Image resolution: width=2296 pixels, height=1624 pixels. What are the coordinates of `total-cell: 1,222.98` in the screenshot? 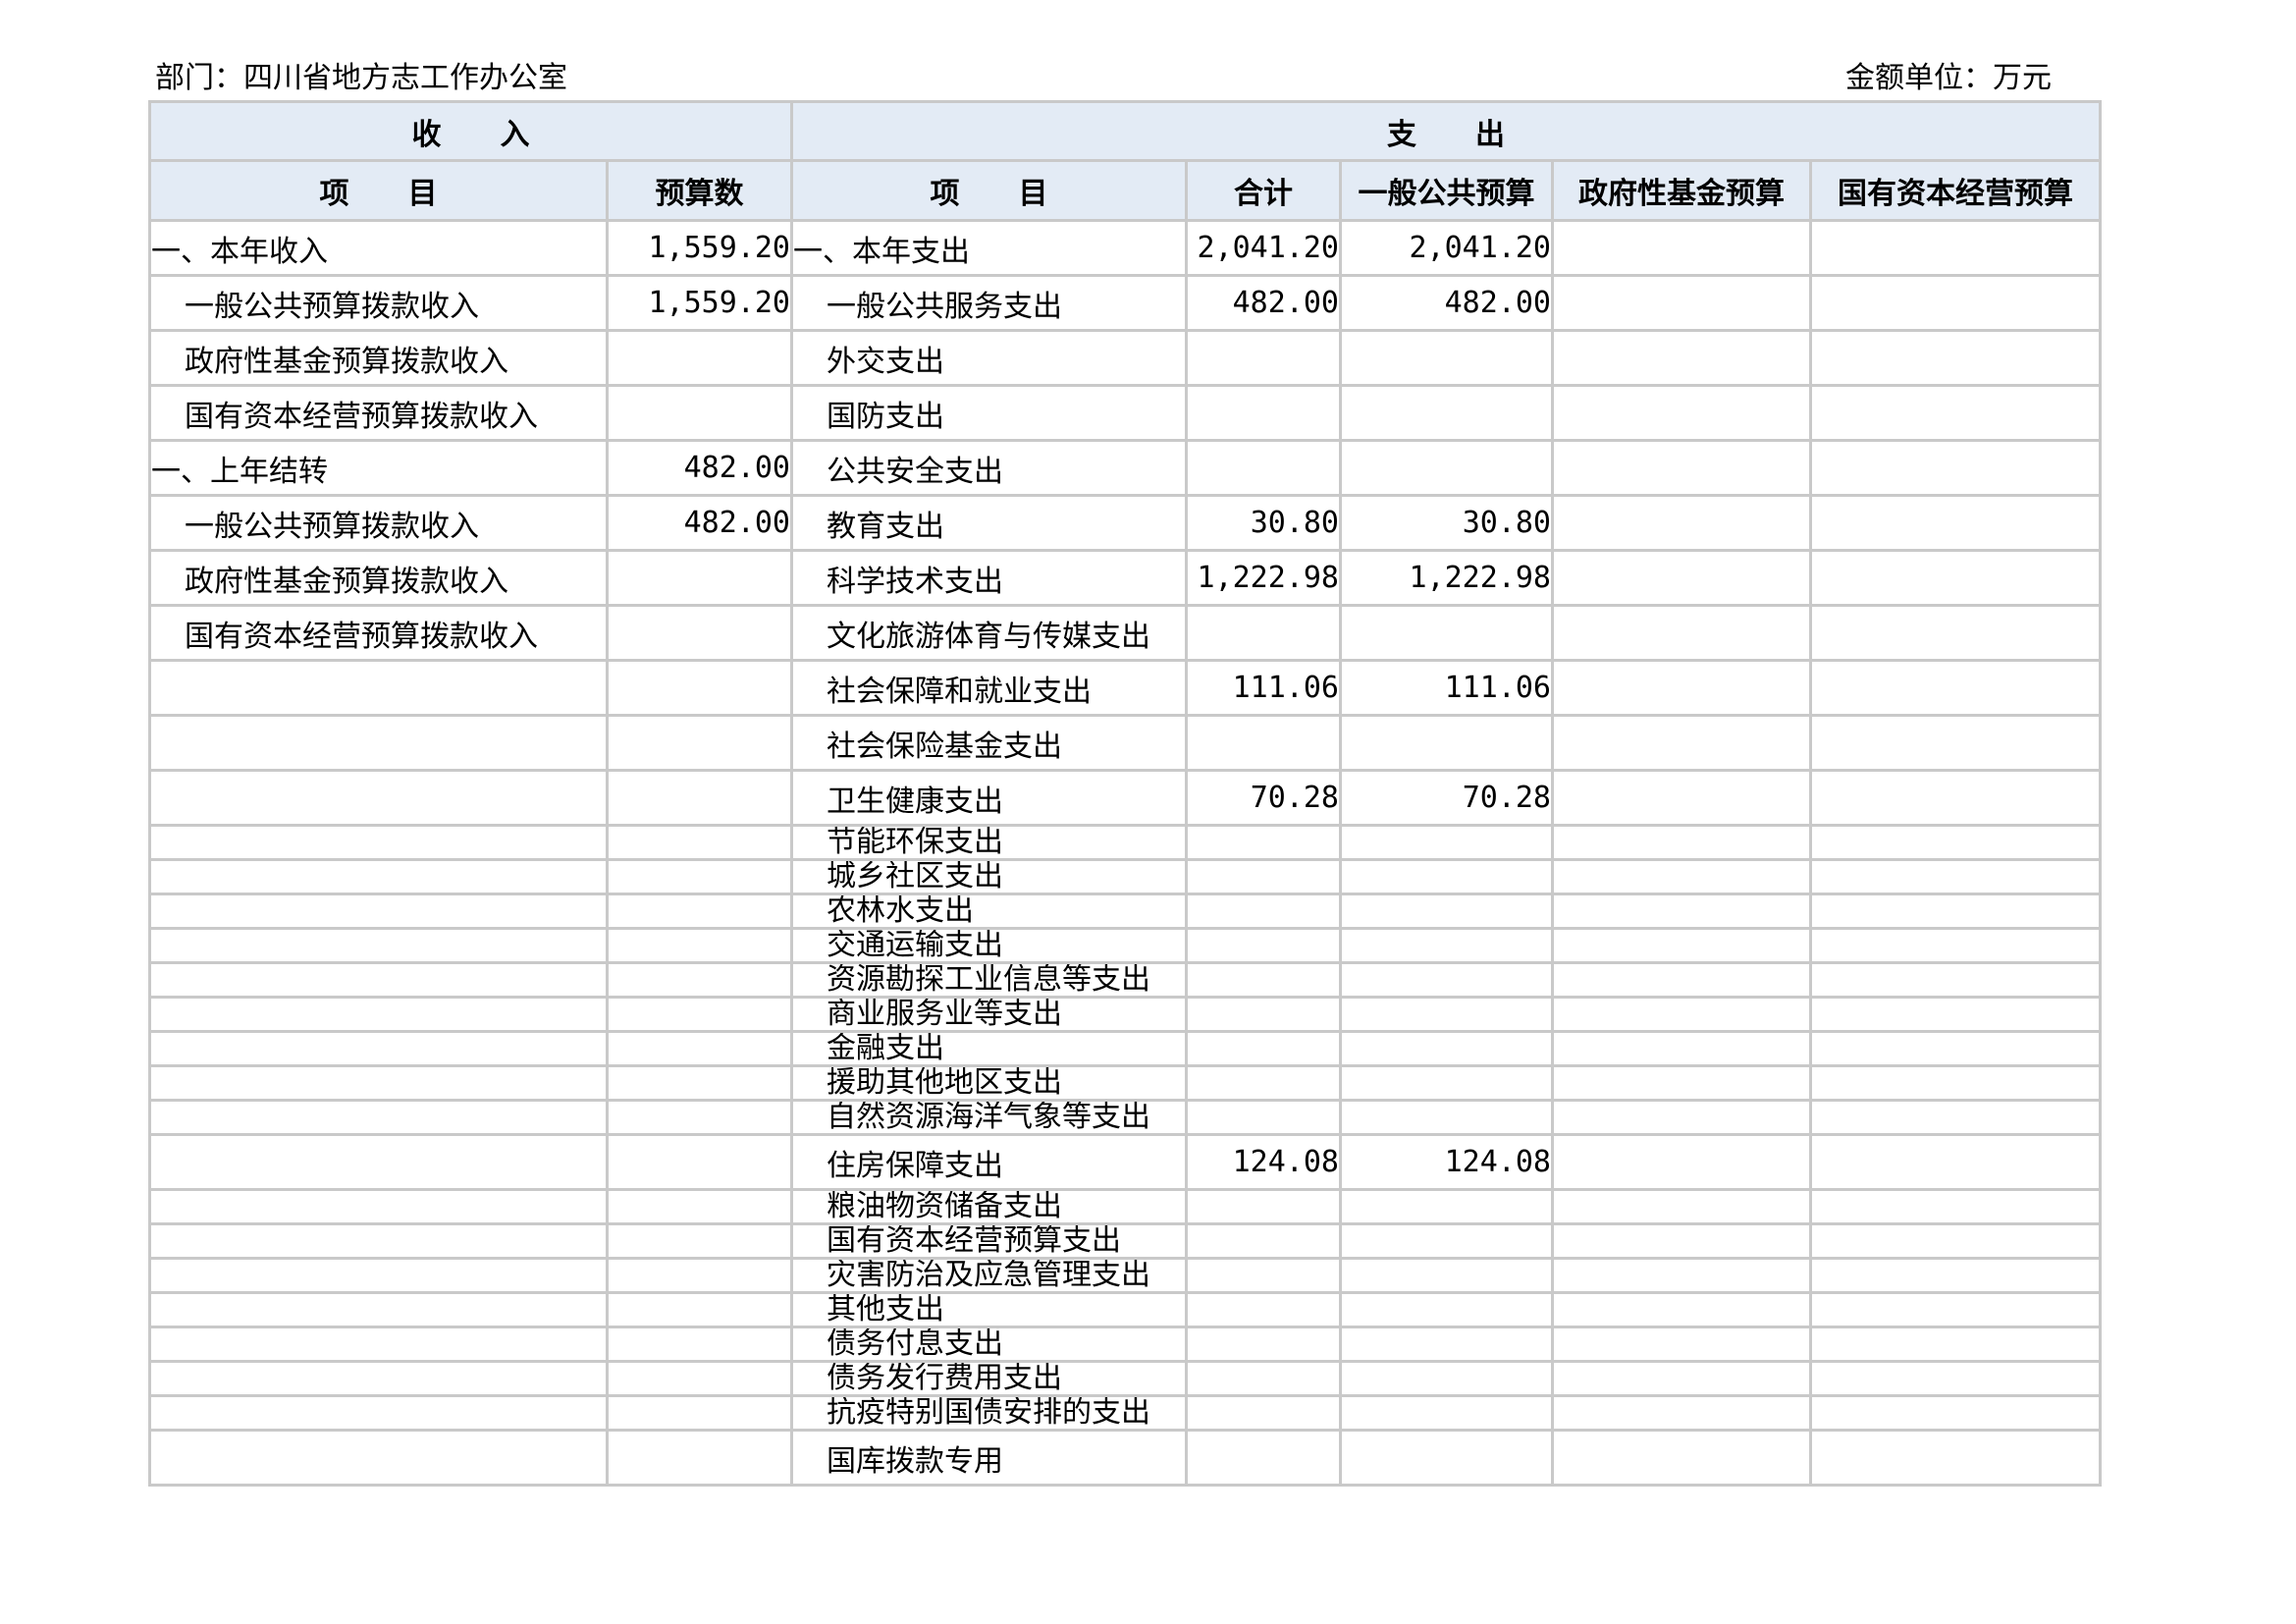 It's located at (1263, 578).